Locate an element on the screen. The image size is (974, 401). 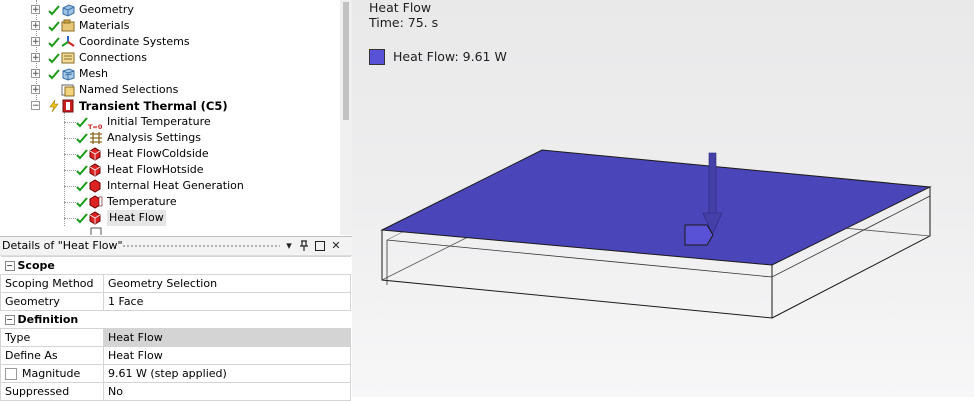
tree-item-heat-flow-coldside: Heat FlowColdside is located at coordinates (142, 154).